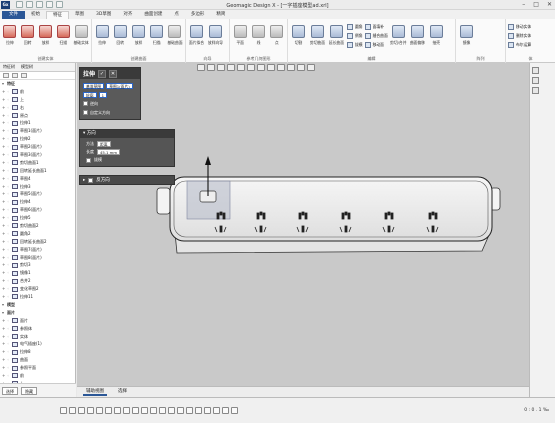  What do you see at coordinates (6, 75) in the screenshot?
I see `collapse-icon` at bounding box center [6, 75].